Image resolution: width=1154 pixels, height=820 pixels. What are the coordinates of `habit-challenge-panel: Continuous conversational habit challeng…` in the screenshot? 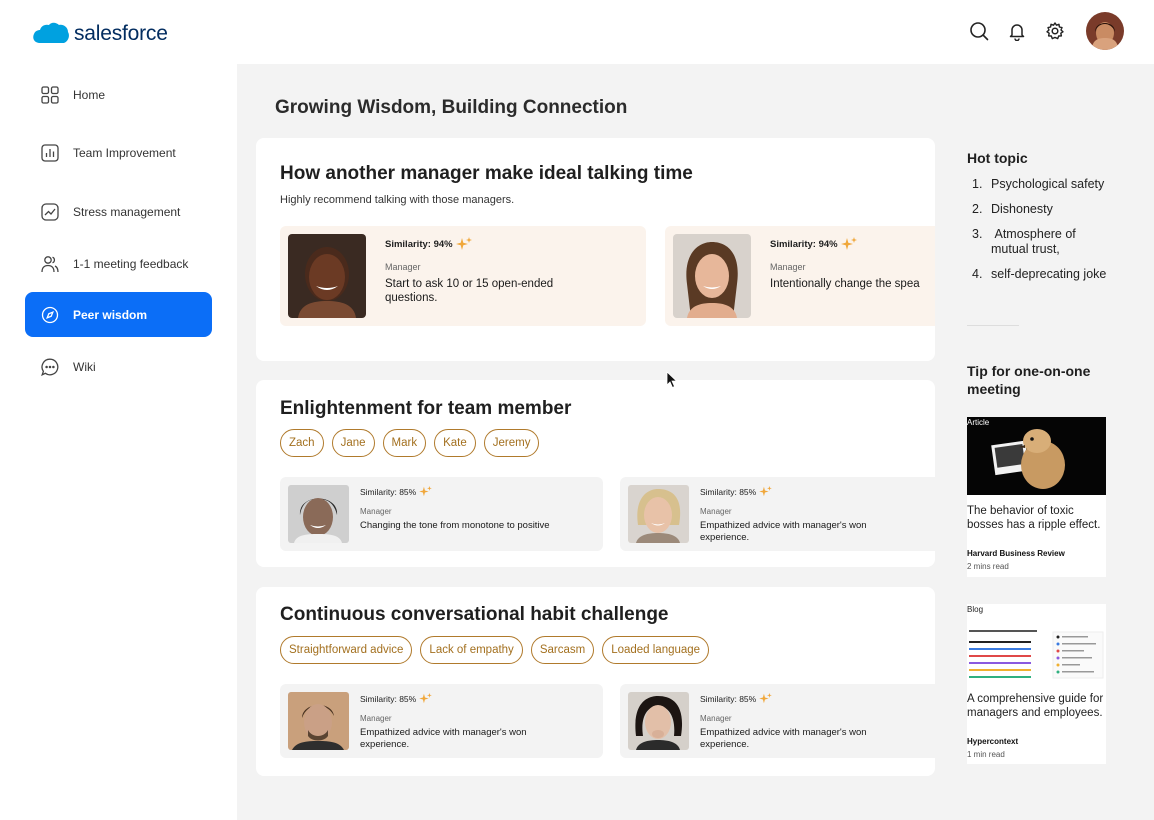 It's located at (595, 681).